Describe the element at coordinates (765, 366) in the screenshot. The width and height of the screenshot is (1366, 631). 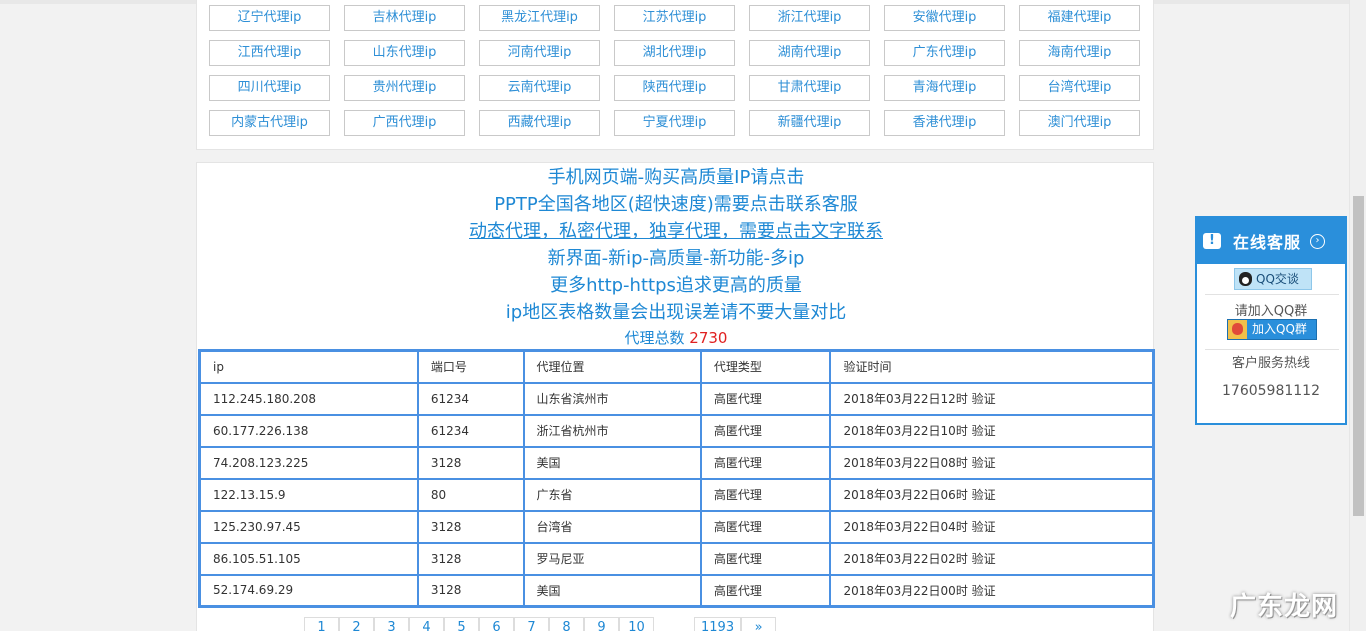
I see `column-header-type: 代理类型` at that location.